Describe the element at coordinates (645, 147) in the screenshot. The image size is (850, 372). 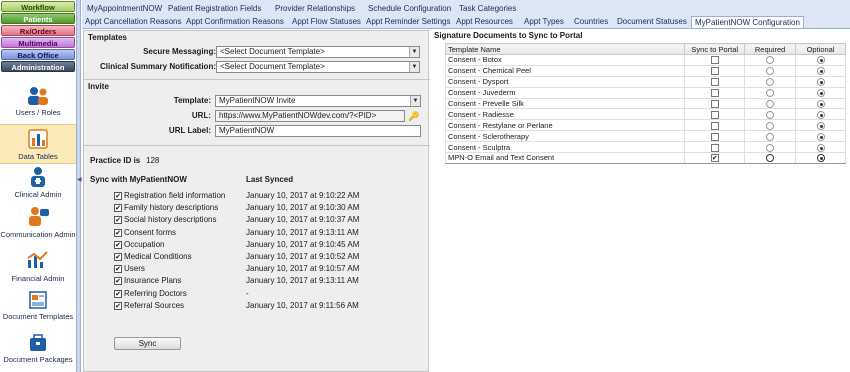
I see `table-row: Consent - Sculptra` at that location.